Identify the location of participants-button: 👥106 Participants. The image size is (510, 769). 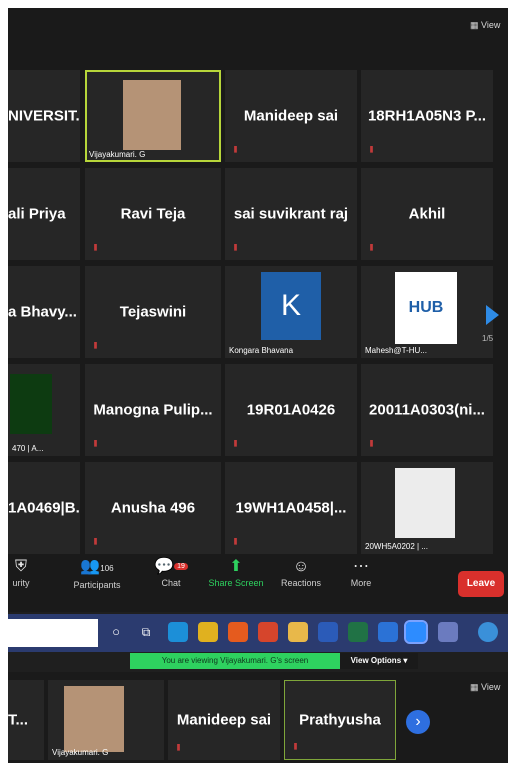
(97, 573).